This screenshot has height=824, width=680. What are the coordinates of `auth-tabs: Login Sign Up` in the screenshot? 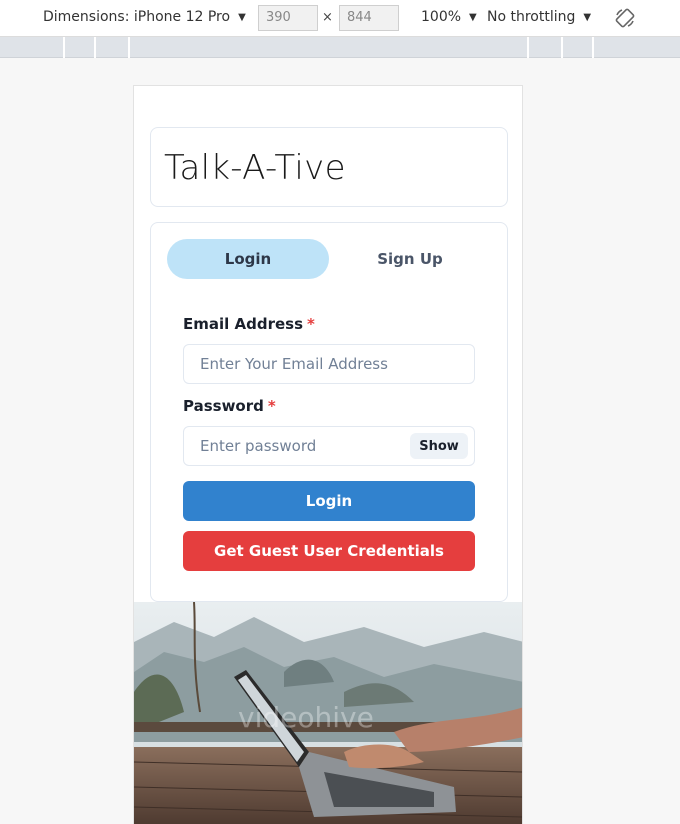 It's located at (329, 259).